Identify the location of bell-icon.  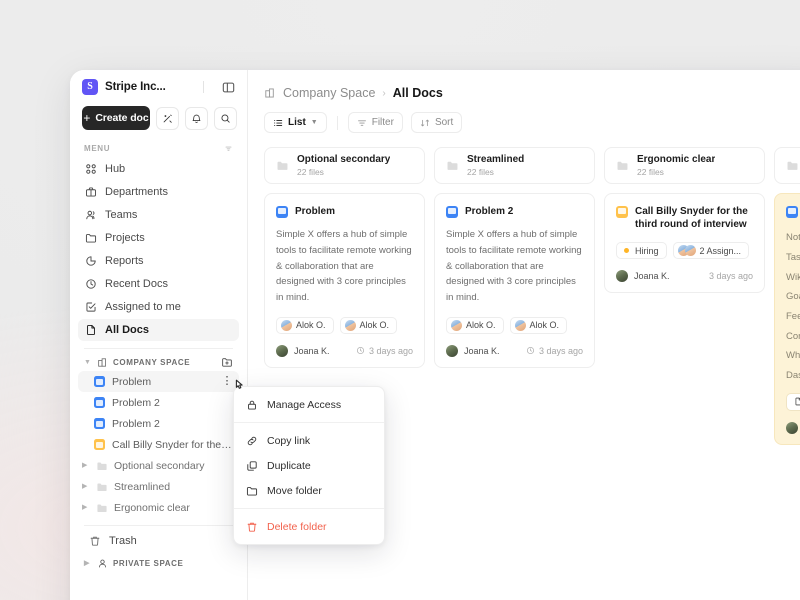
(196, 118).